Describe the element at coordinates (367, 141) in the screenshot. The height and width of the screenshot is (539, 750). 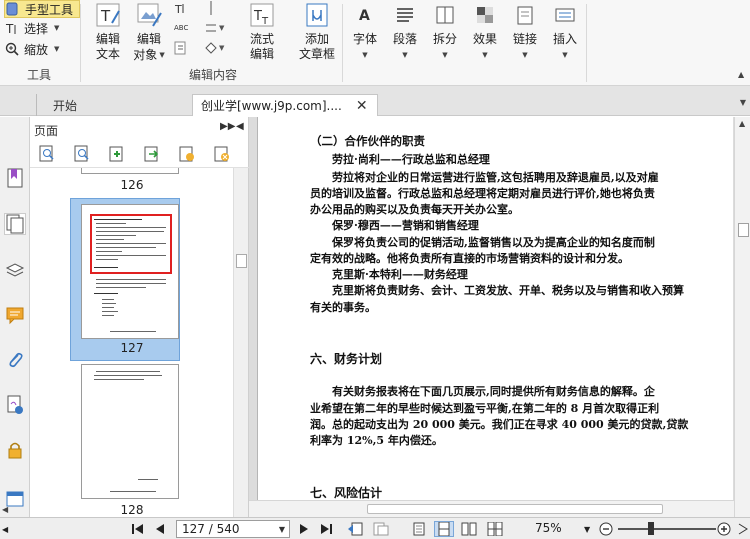
I see `section-heading: （二）合作伙伴的职责` at that location.